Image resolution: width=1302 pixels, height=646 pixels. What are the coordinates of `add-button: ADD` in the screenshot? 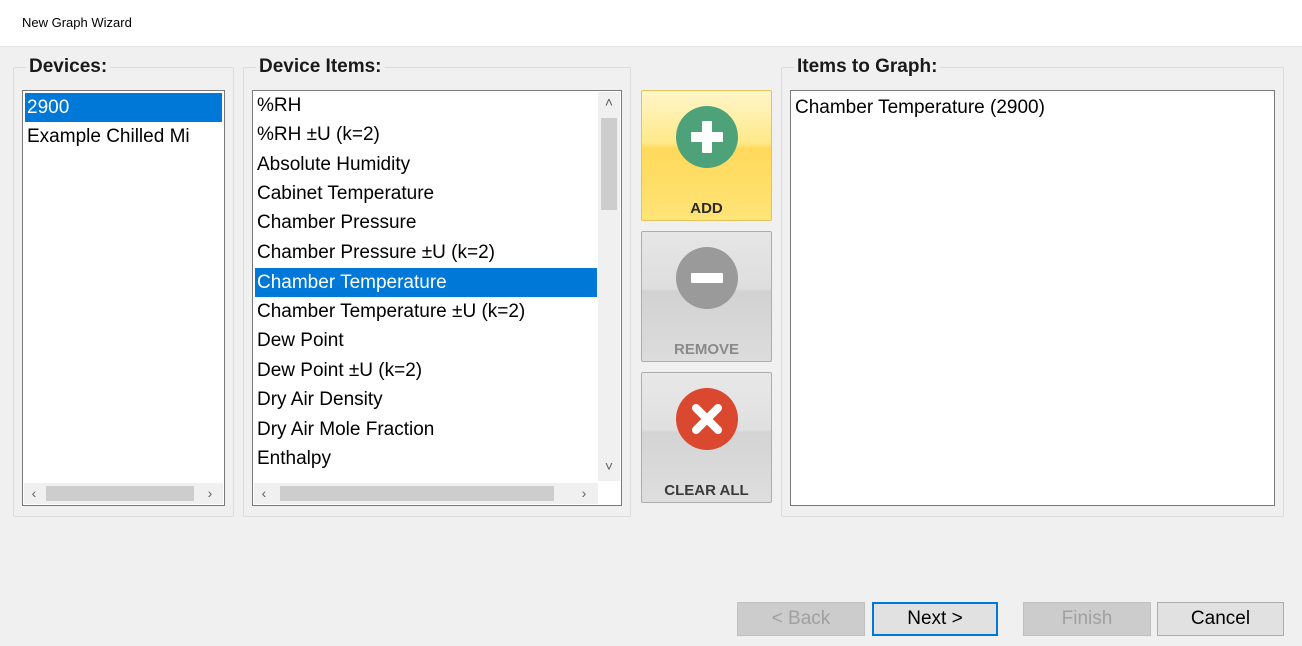 It's located at (706, 155).